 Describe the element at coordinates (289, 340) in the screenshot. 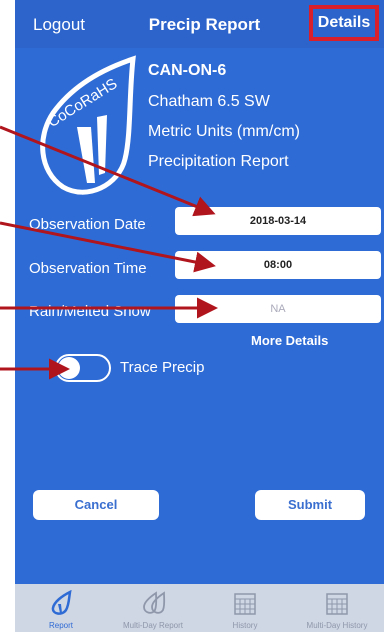

I see `more-details-link: More Details` at that location.